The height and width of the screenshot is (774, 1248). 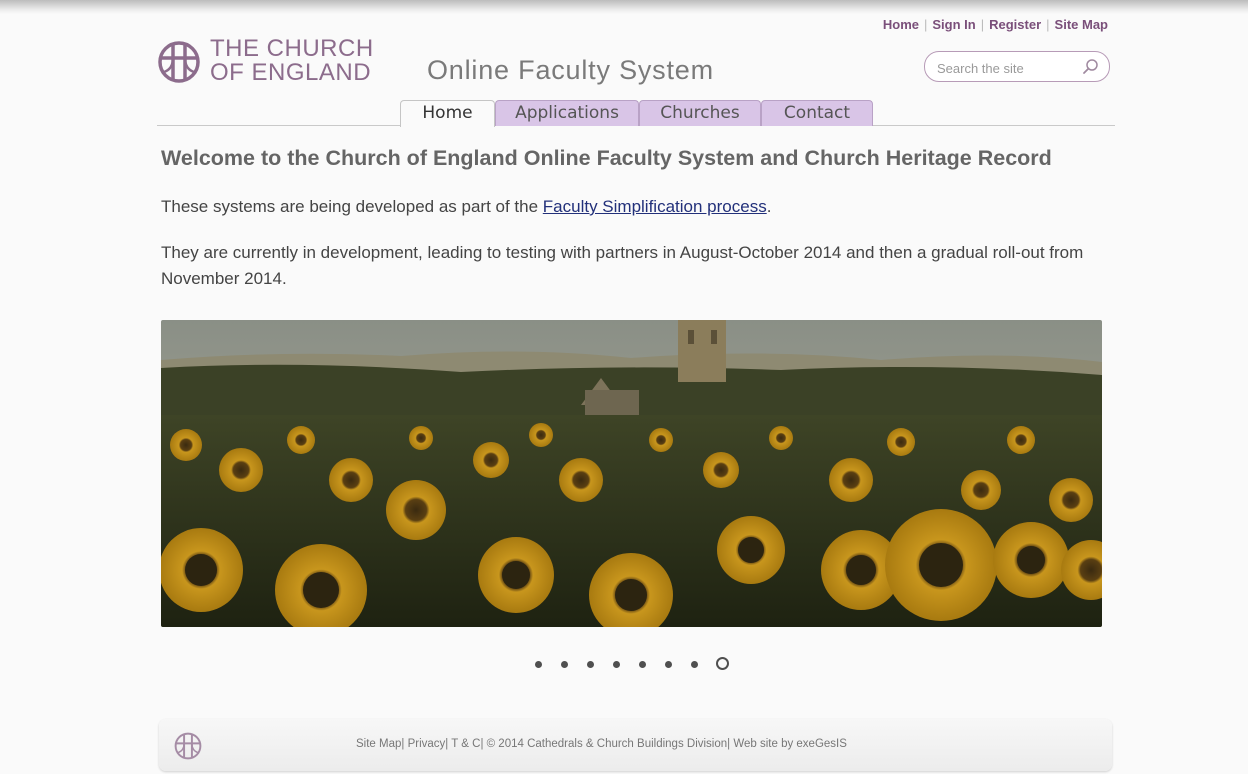 I want to click on logo-line-1: THE CHURCH, so click(x=292, y=48).